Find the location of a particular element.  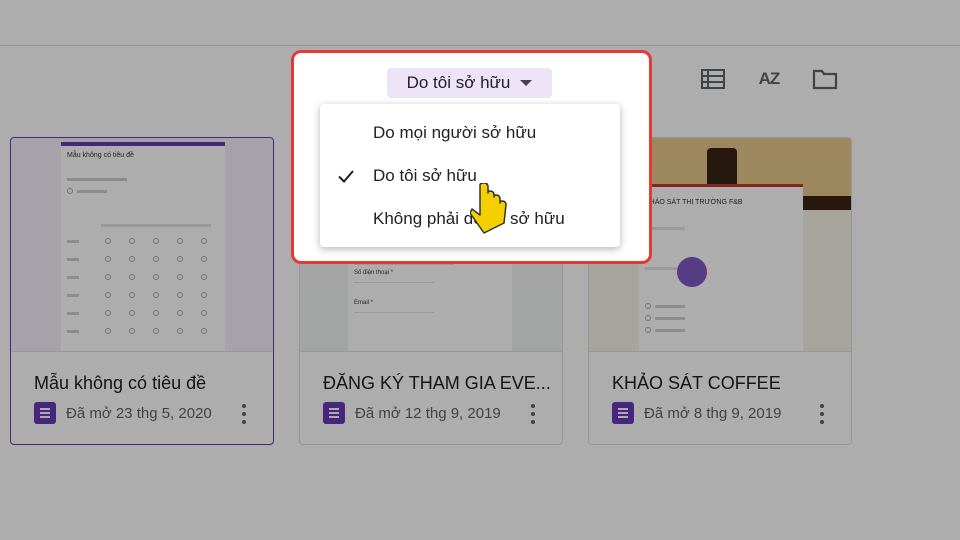

check-icon is located at coordinates (346, 176).